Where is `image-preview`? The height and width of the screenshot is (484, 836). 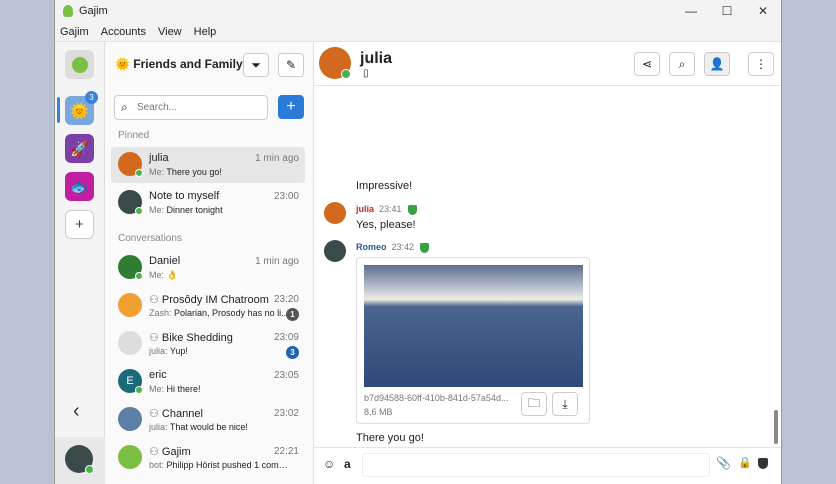
image-preview is located at coordinates (473, 326).